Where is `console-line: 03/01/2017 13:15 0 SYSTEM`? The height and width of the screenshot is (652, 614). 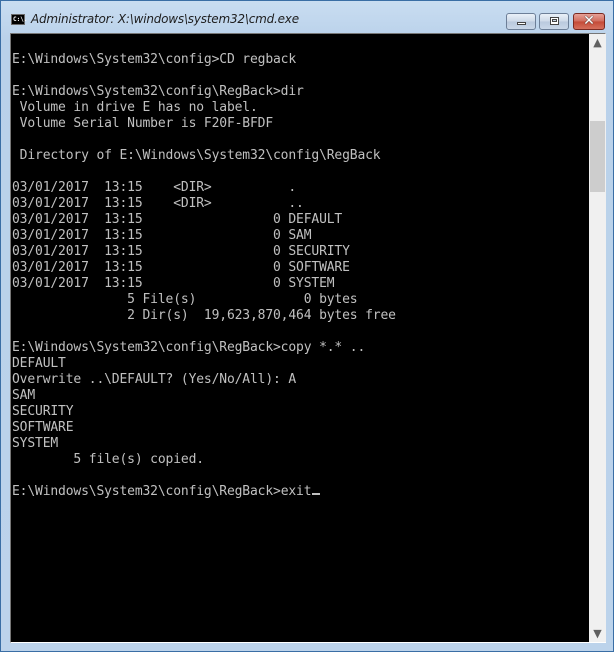 console-line: 03/01/2017 13:15 0 SYSTEM is located at coordinates (173, 283).